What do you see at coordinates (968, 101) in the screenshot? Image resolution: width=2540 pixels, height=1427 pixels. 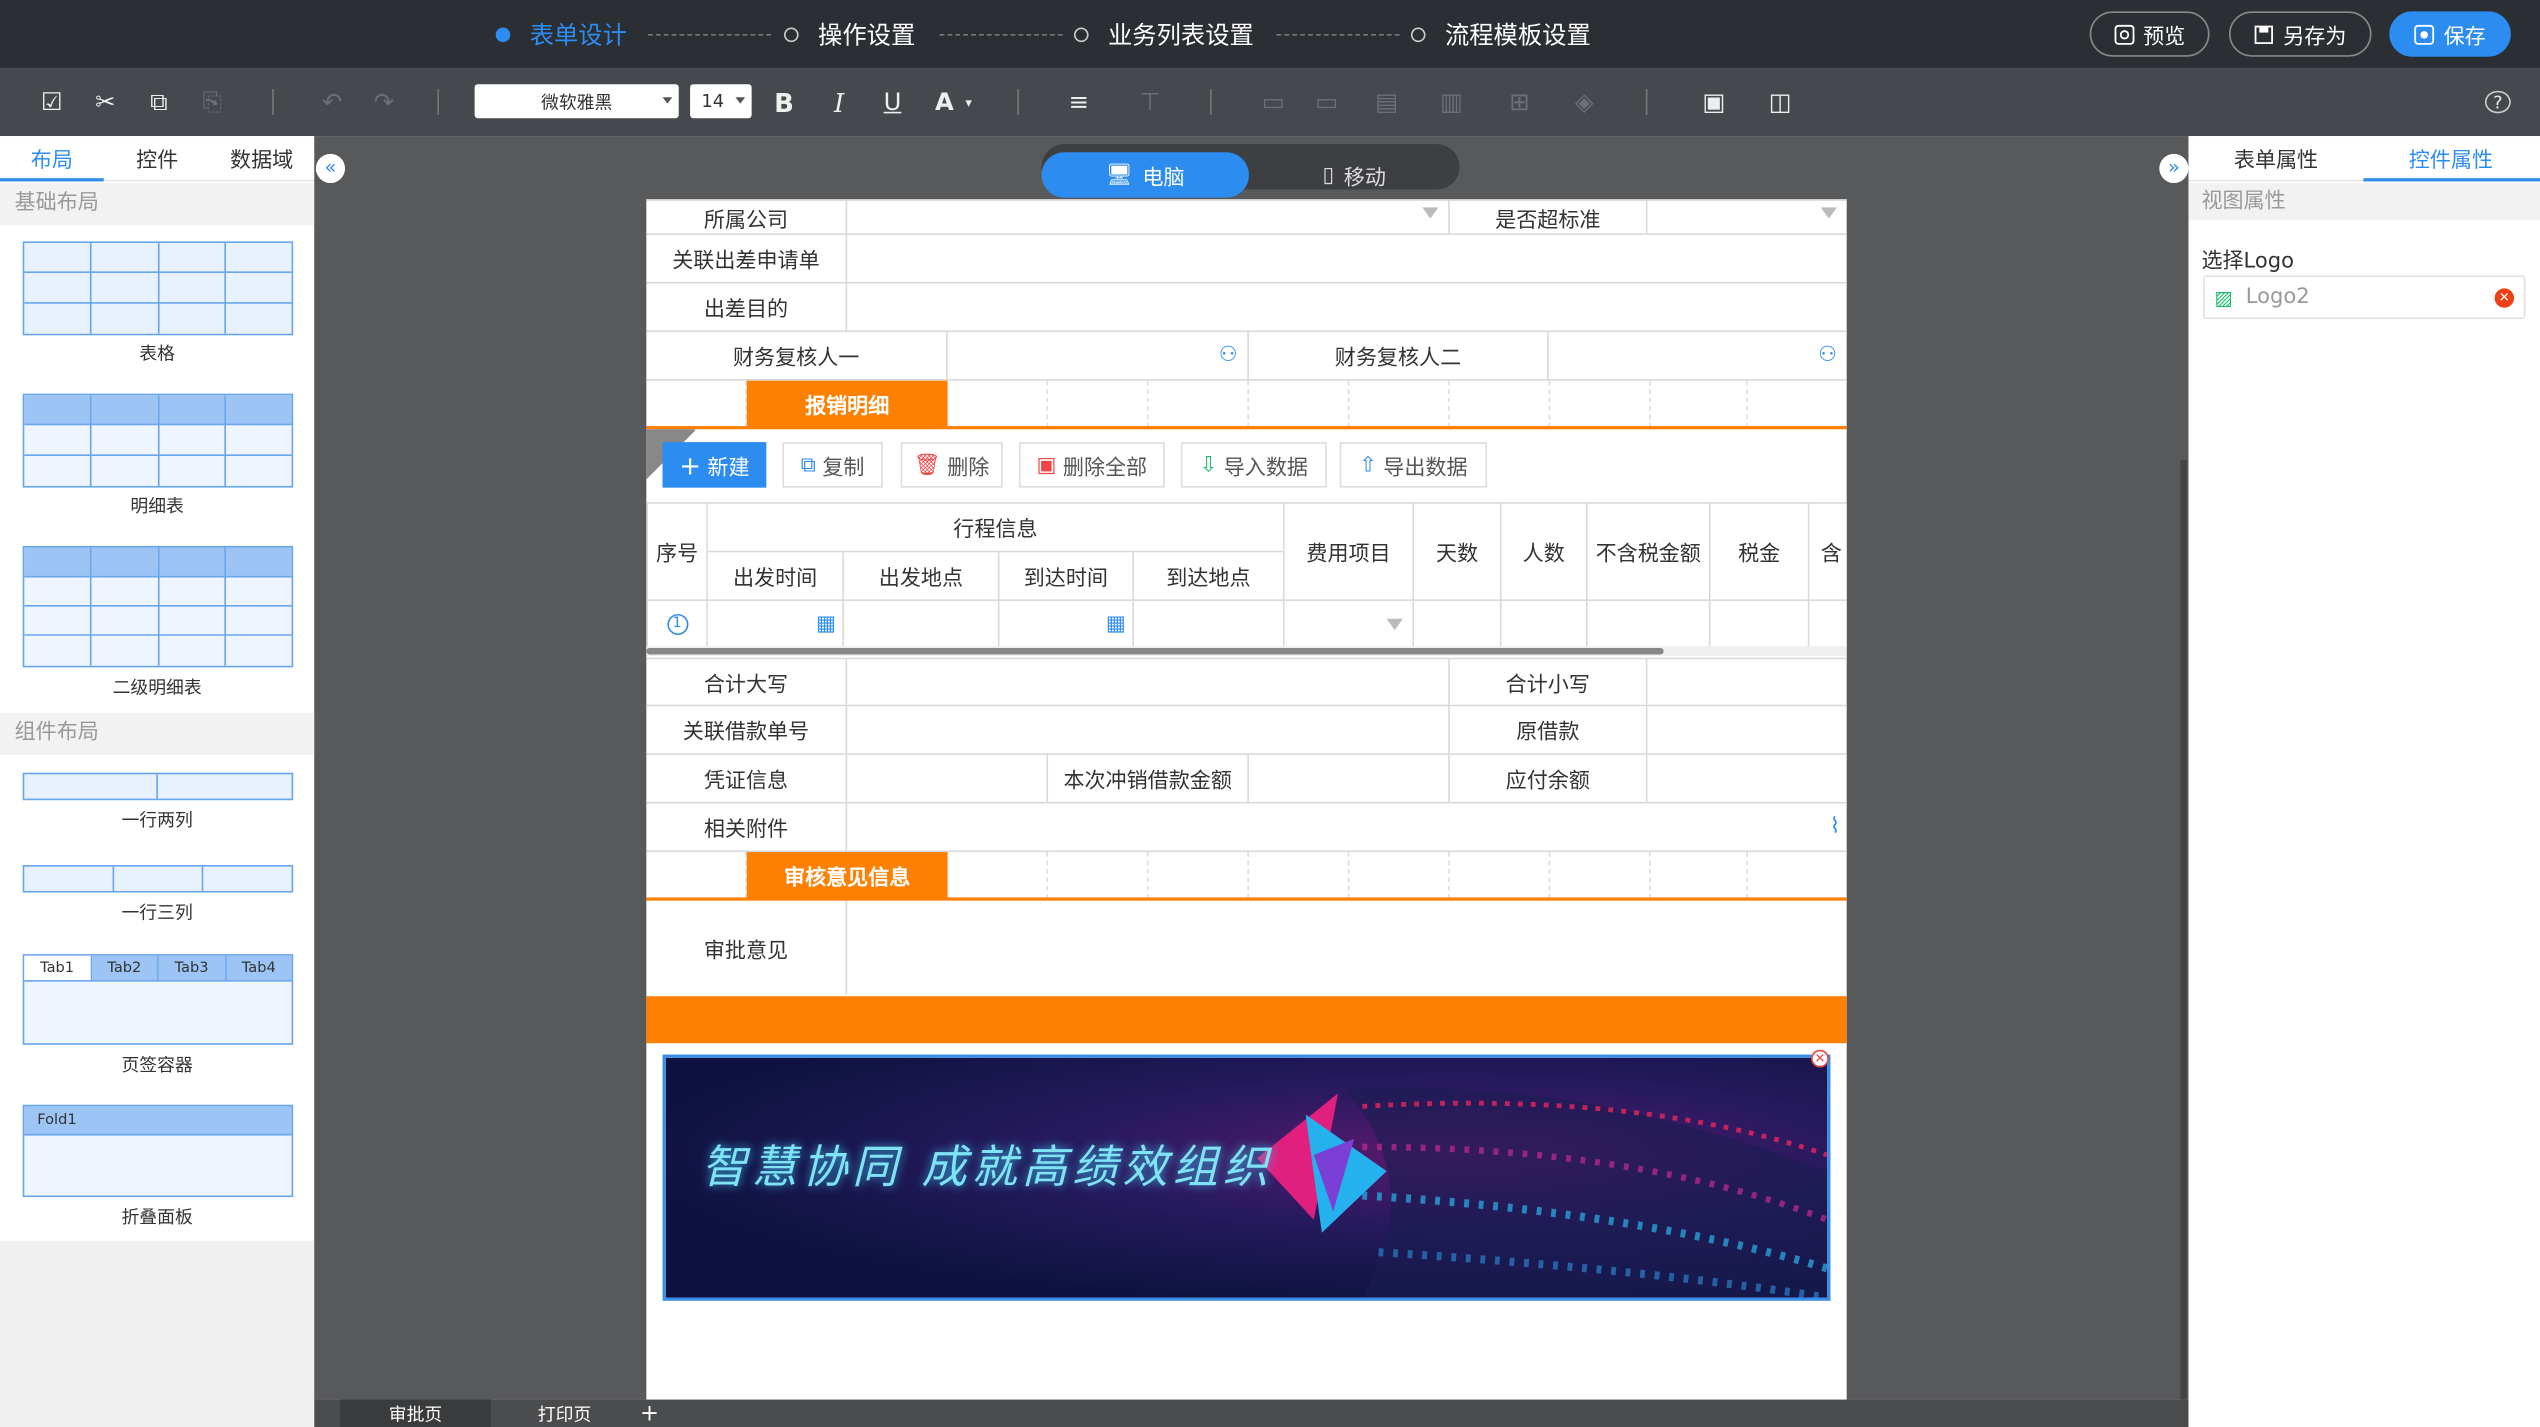 I see `chevron-down-icon: ▾` at bounding box center [968, 101].